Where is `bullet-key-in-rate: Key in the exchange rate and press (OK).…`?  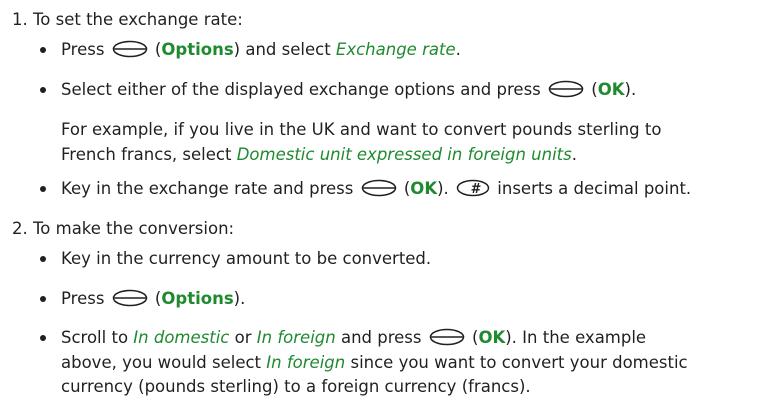 bullet-key-in-rate: Key in the exchange rate and press (OK).… is located at coordinates (376, 188).